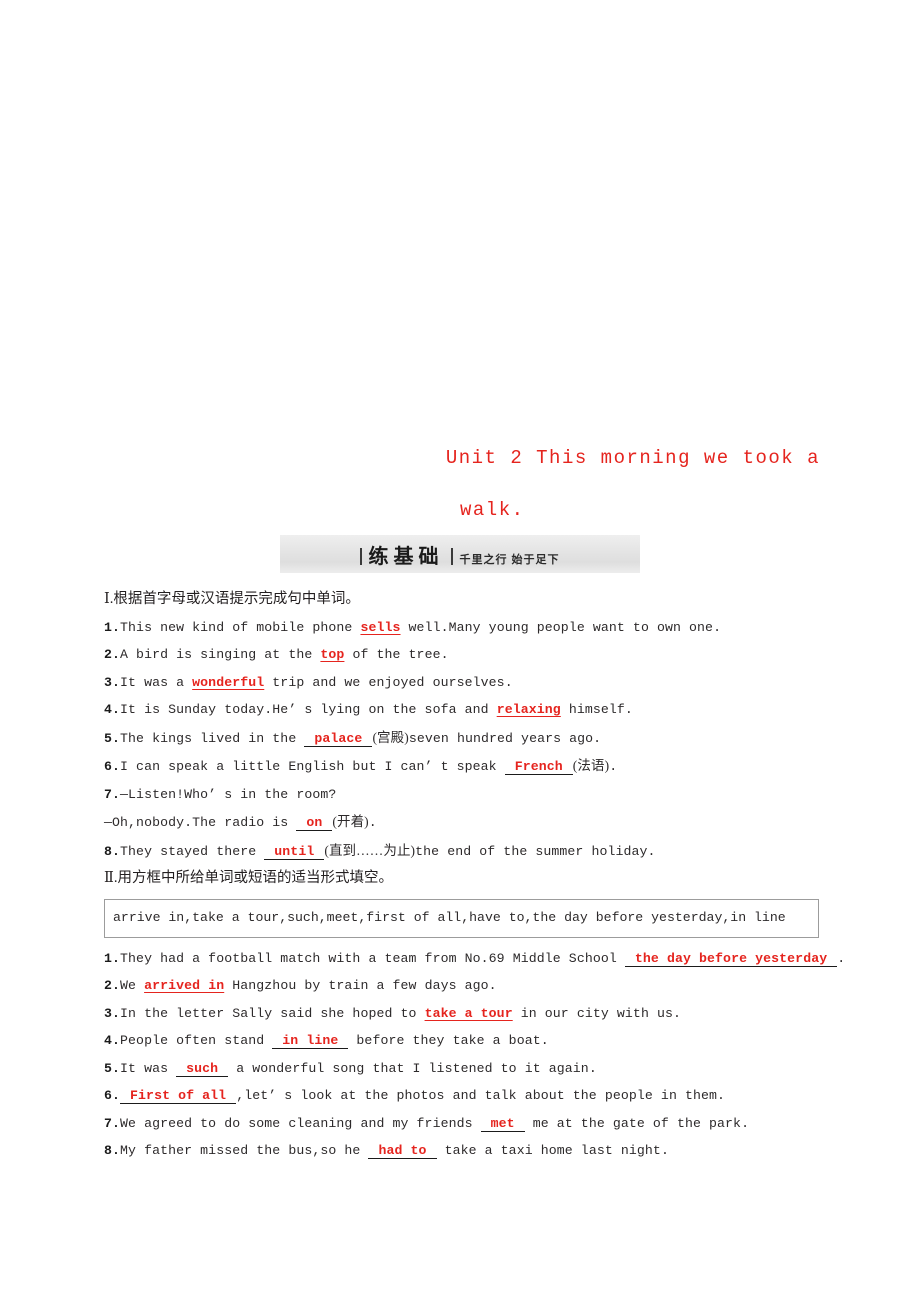 This screenshot has height=1302, width=920. What do you see at coordinates (132, 985) in the screenshot?
I see `question-text-pre: We` at bounding box center [132, 985].